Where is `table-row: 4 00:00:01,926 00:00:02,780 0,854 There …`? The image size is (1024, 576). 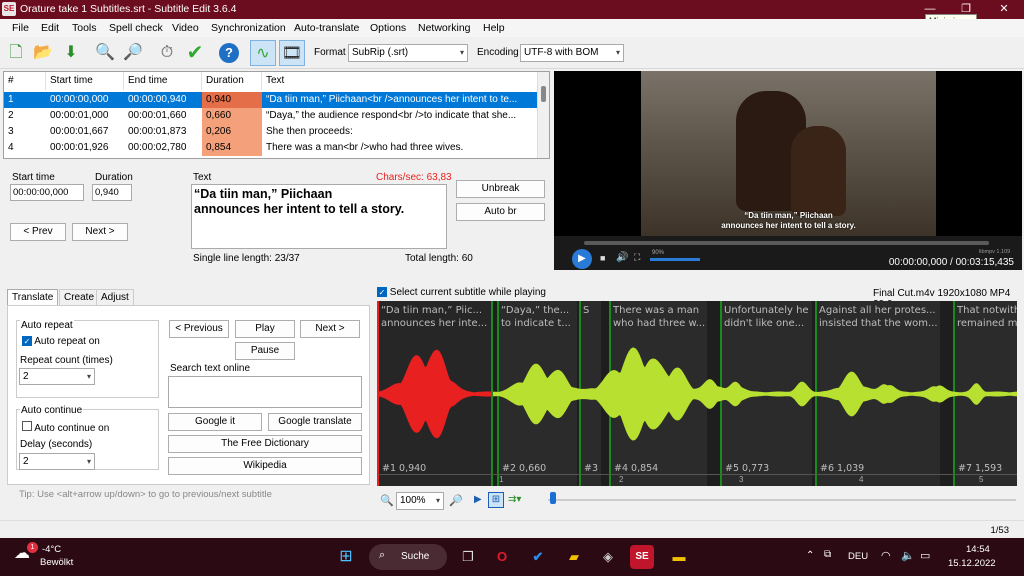 table-row: 4 00:00:01,926 00:00:02,780 0,854 There … is located at coordinates (271, 148).